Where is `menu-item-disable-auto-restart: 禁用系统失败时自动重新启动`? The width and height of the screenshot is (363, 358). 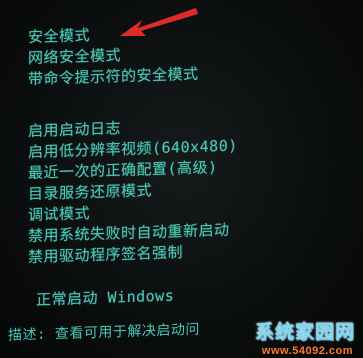 menu-item-disable-auto-restart: 禁用系统失败时自动重新启动 is located at coordinates (129, 233).